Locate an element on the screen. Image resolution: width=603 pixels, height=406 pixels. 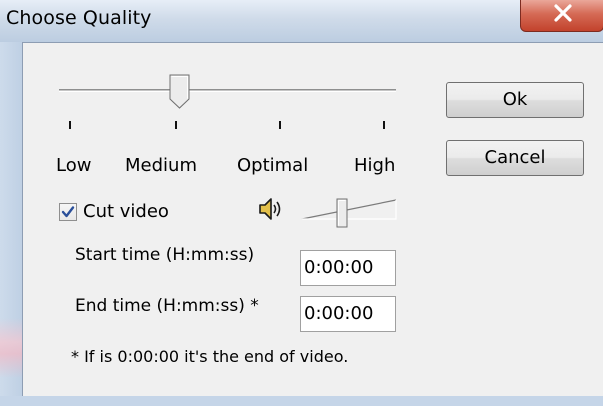
cancel-button: Cancel is located at coordinates (515, 158).